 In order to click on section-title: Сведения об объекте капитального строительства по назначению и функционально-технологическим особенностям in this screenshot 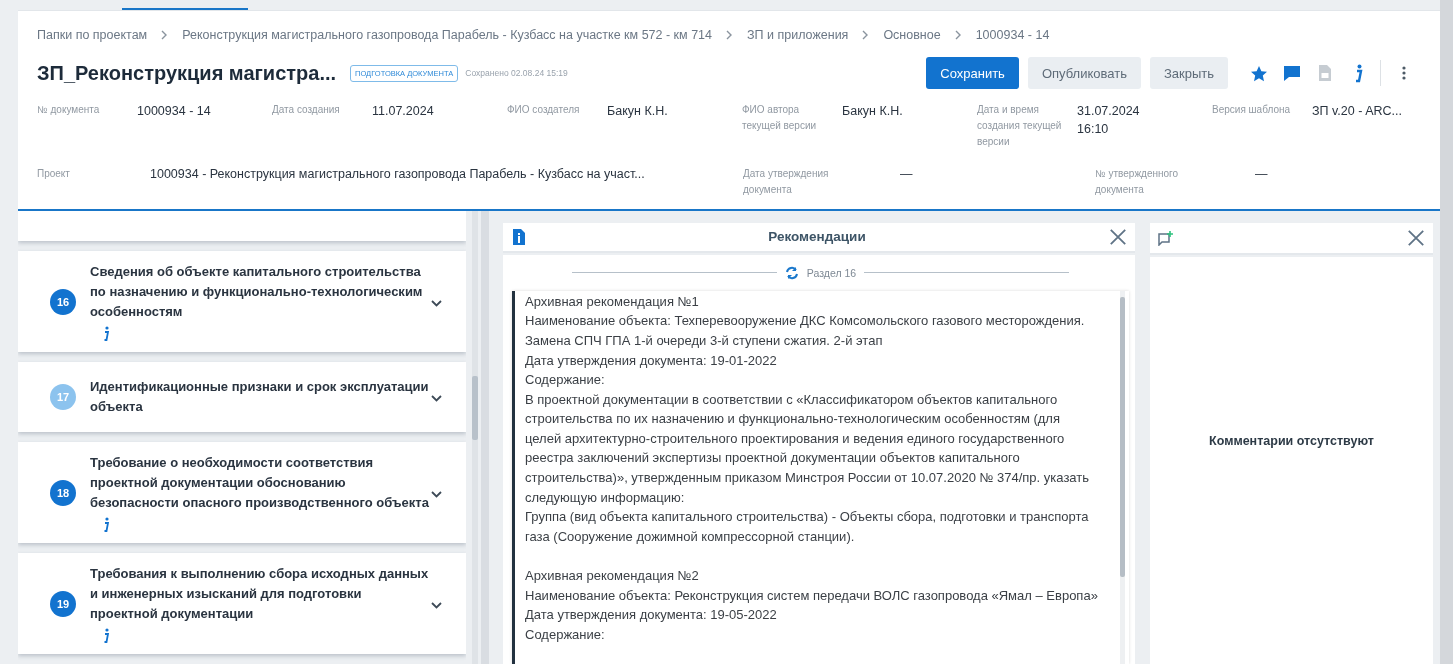, I will do `click(260, 292)`.